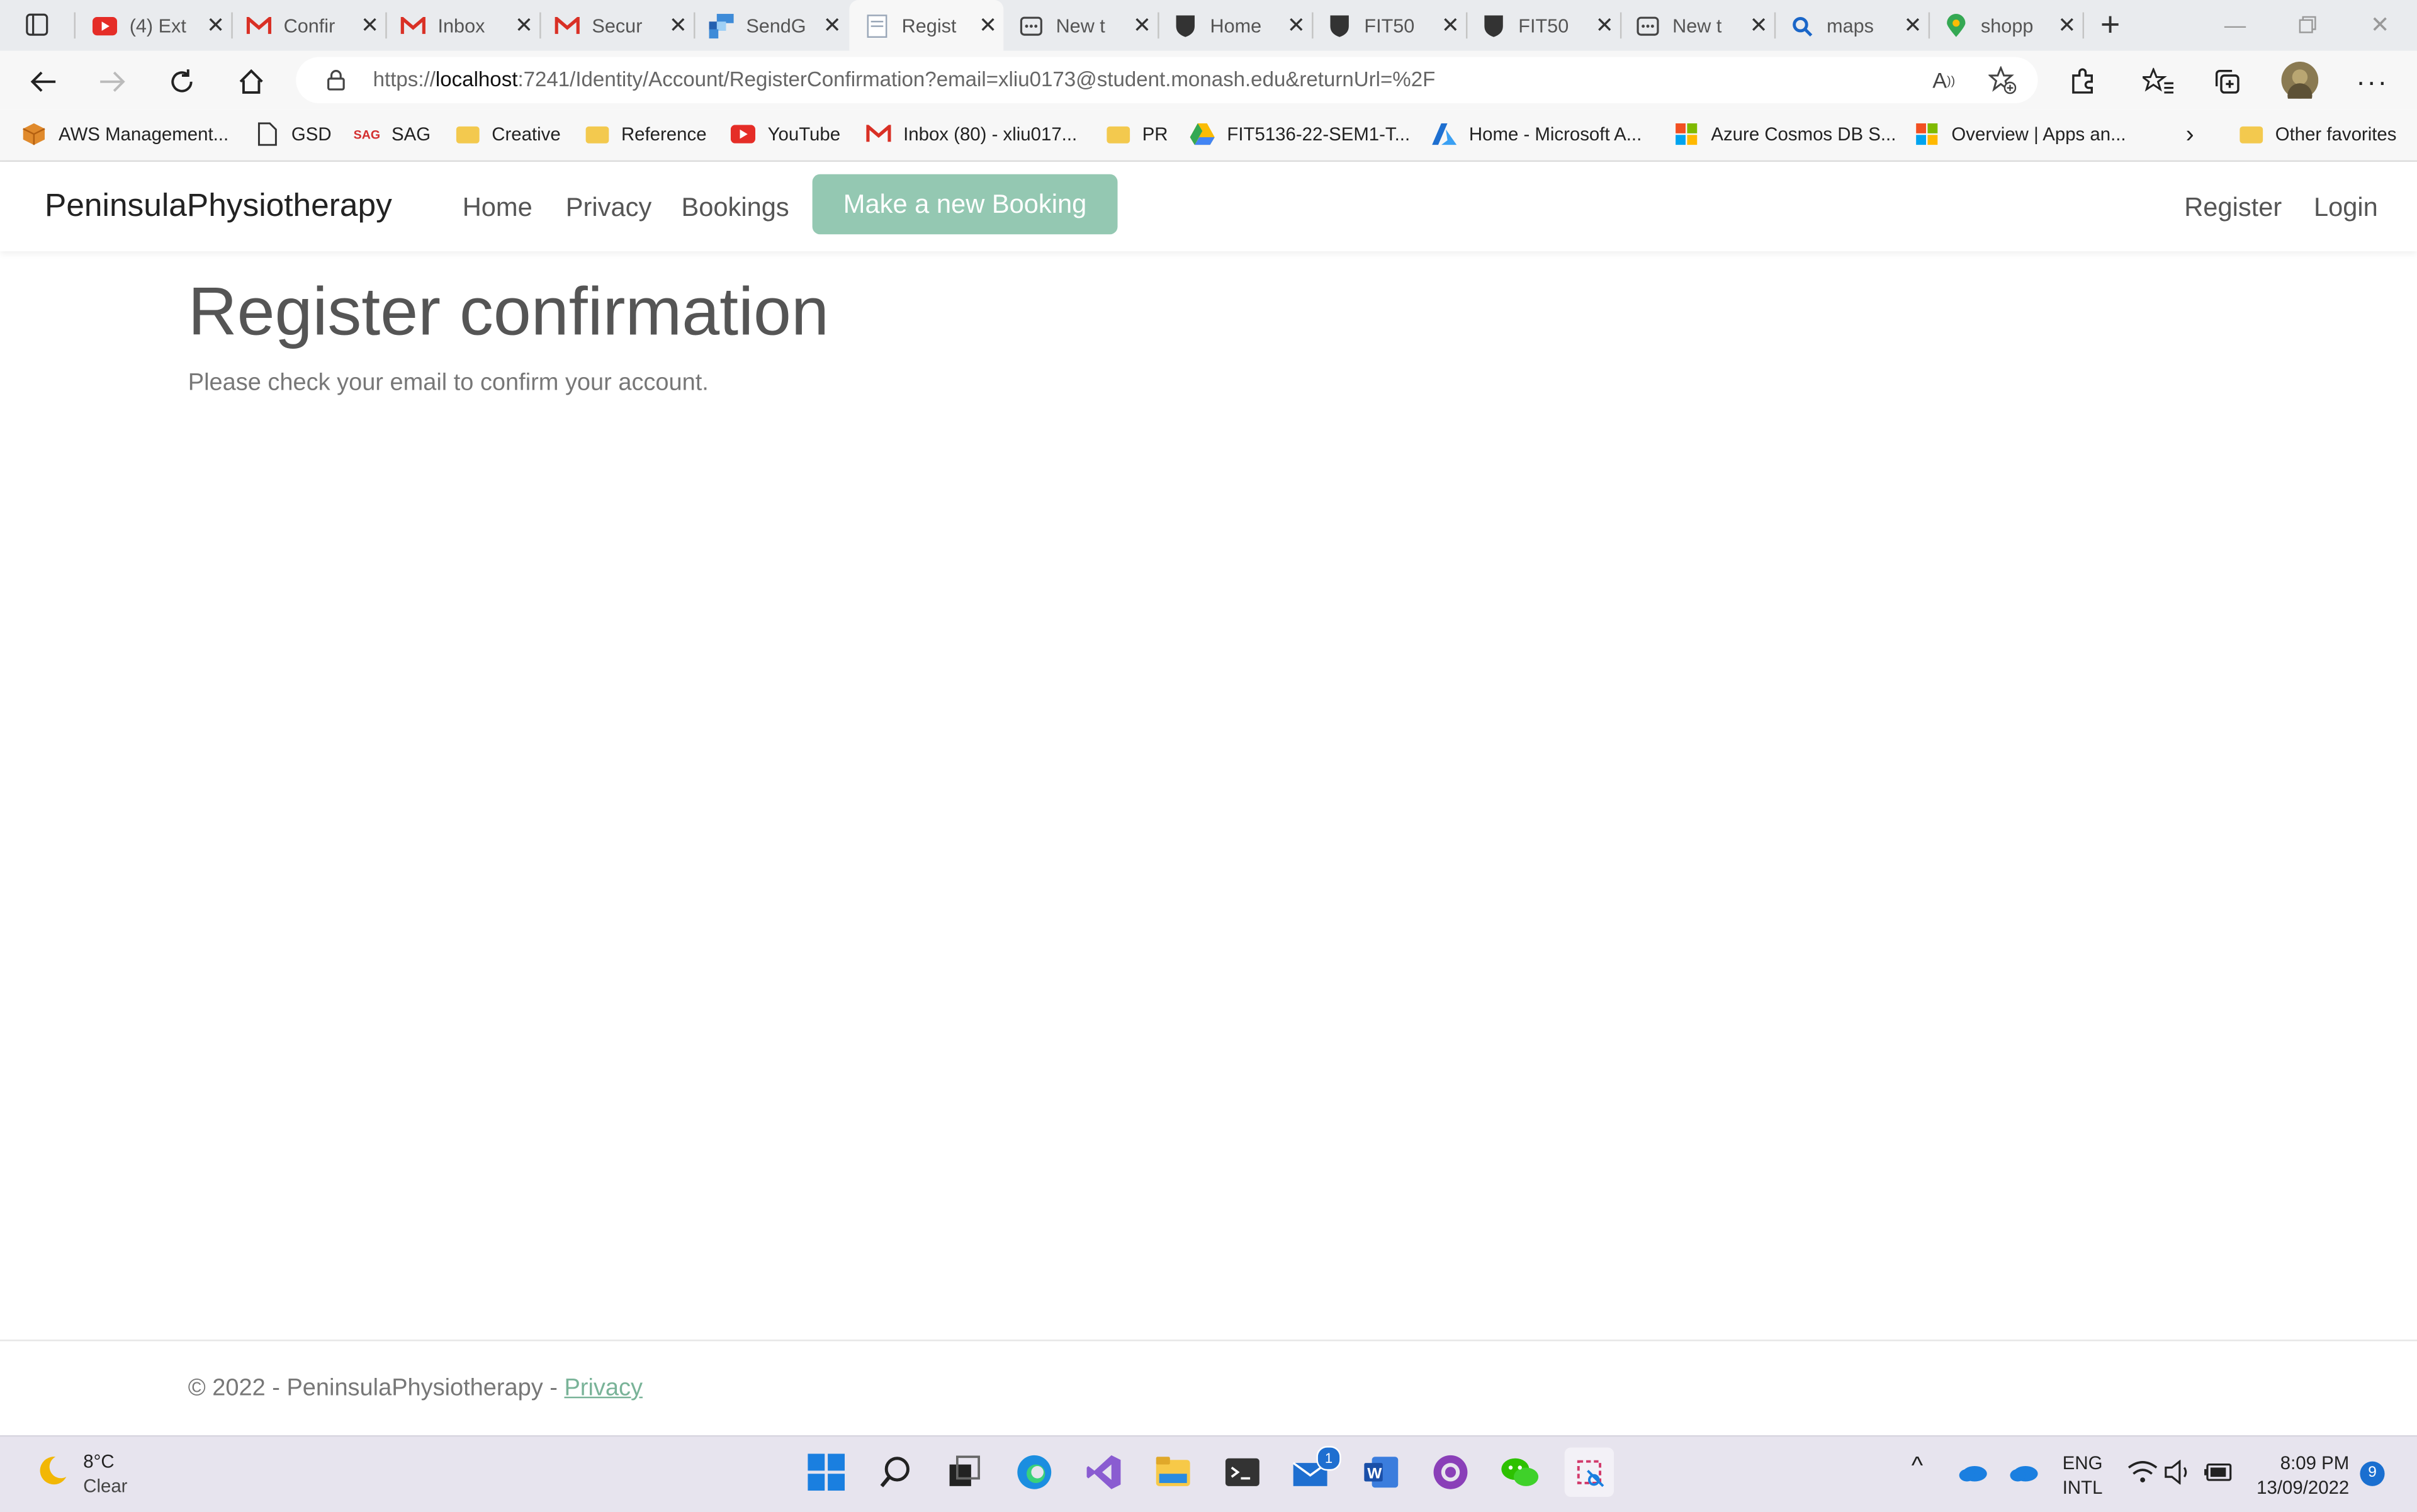  I want to click on tab-new-2: New t ✕, so click(1697, 25).